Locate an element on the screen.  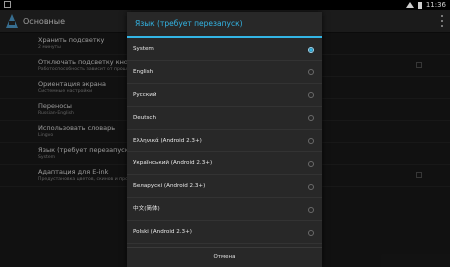
language-option-german: Deutsch is located at coordinates (224, 118).